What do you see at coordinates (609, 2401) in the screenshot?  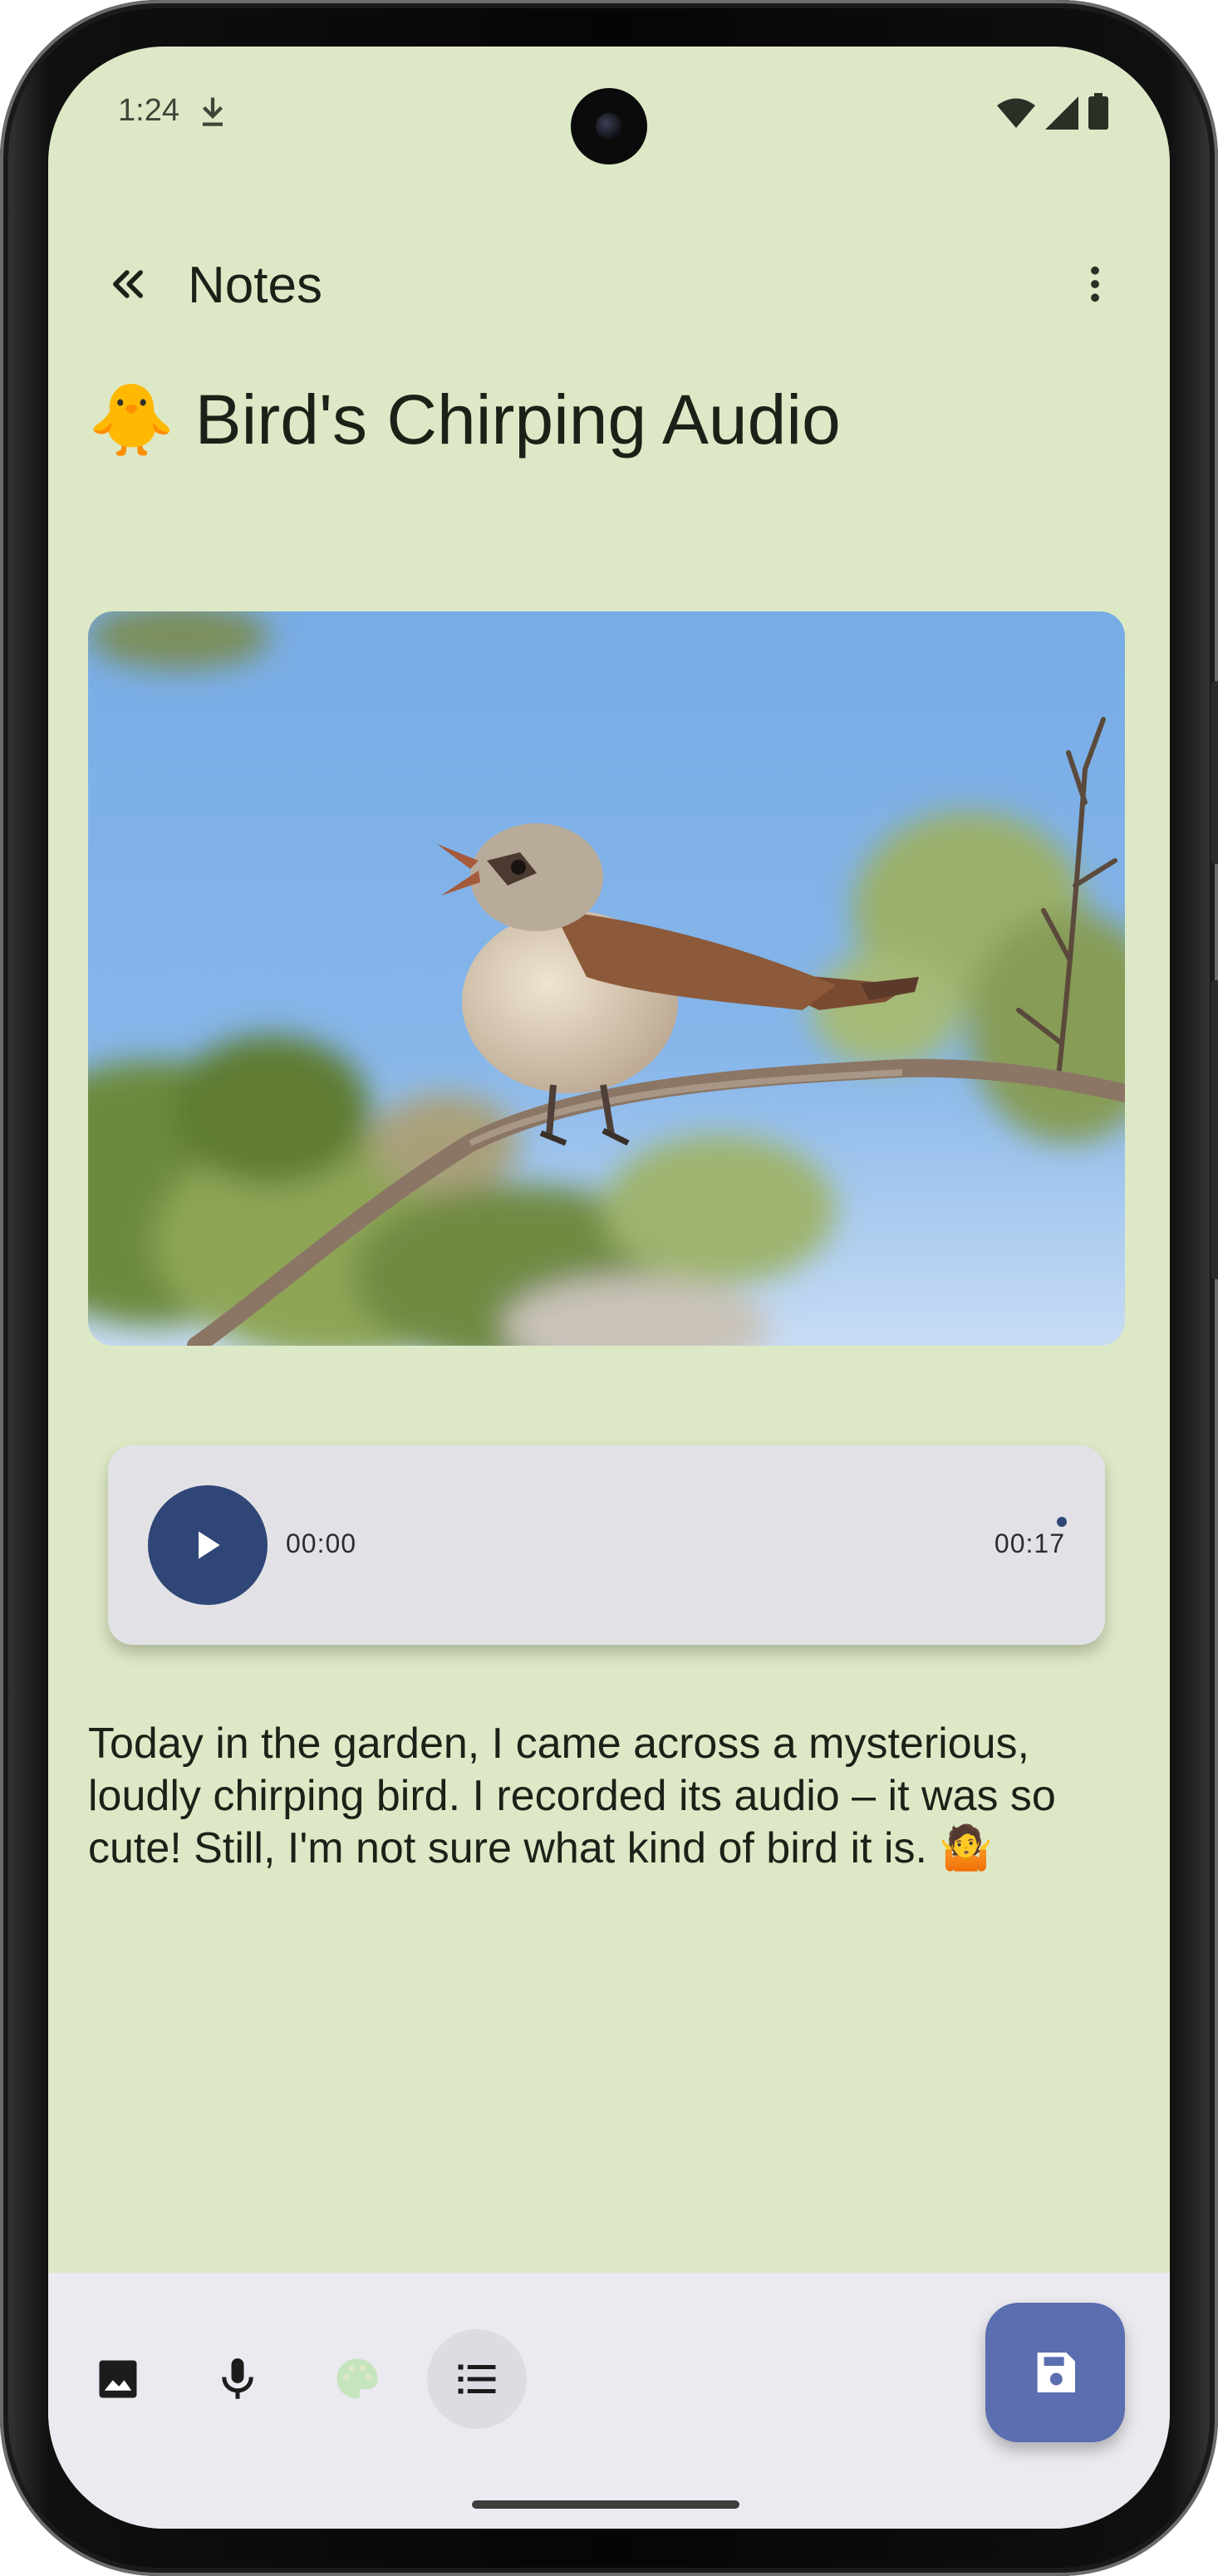 I see `bottom-toolbar` at bounding box center [609, 2401].